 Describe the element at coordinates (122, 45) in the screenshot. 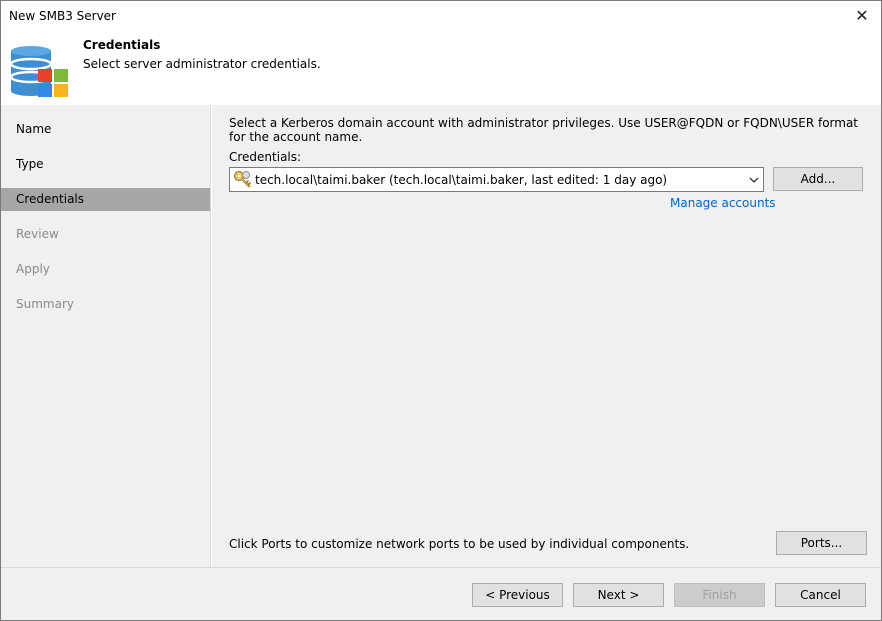

I see `page-title: Credentials` at that location.